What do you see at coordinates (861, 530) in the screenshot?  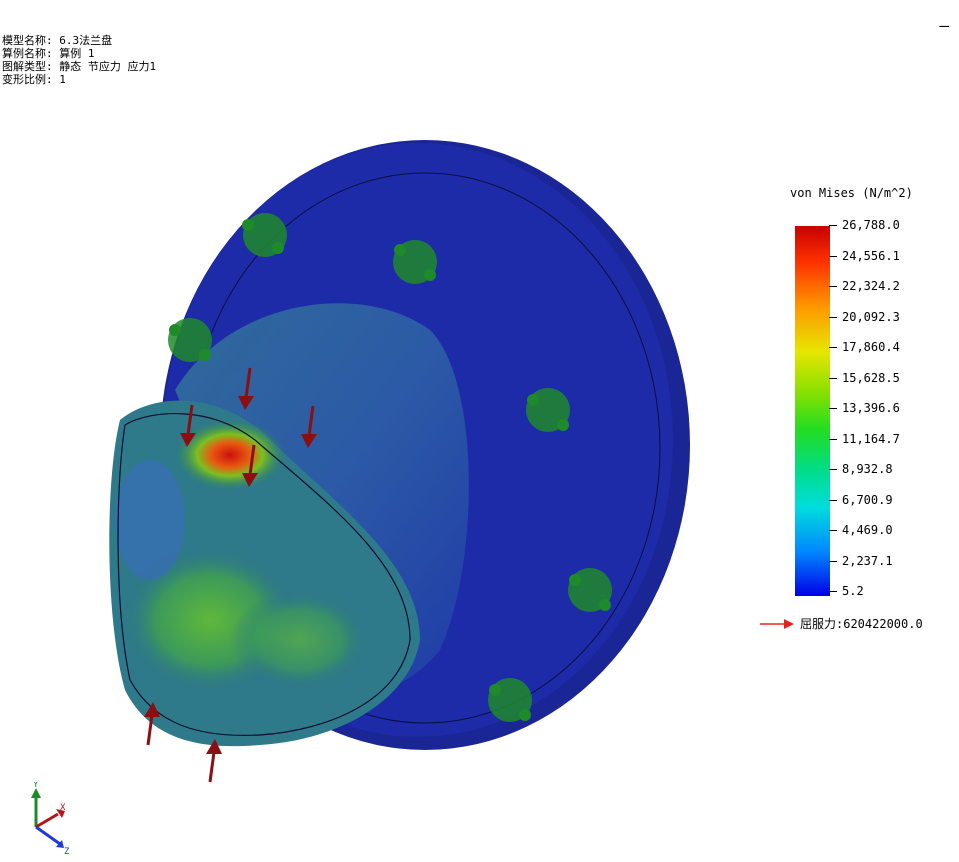 I see `legend-tick-label: 4,469.0` at bounding box center [861, 530].